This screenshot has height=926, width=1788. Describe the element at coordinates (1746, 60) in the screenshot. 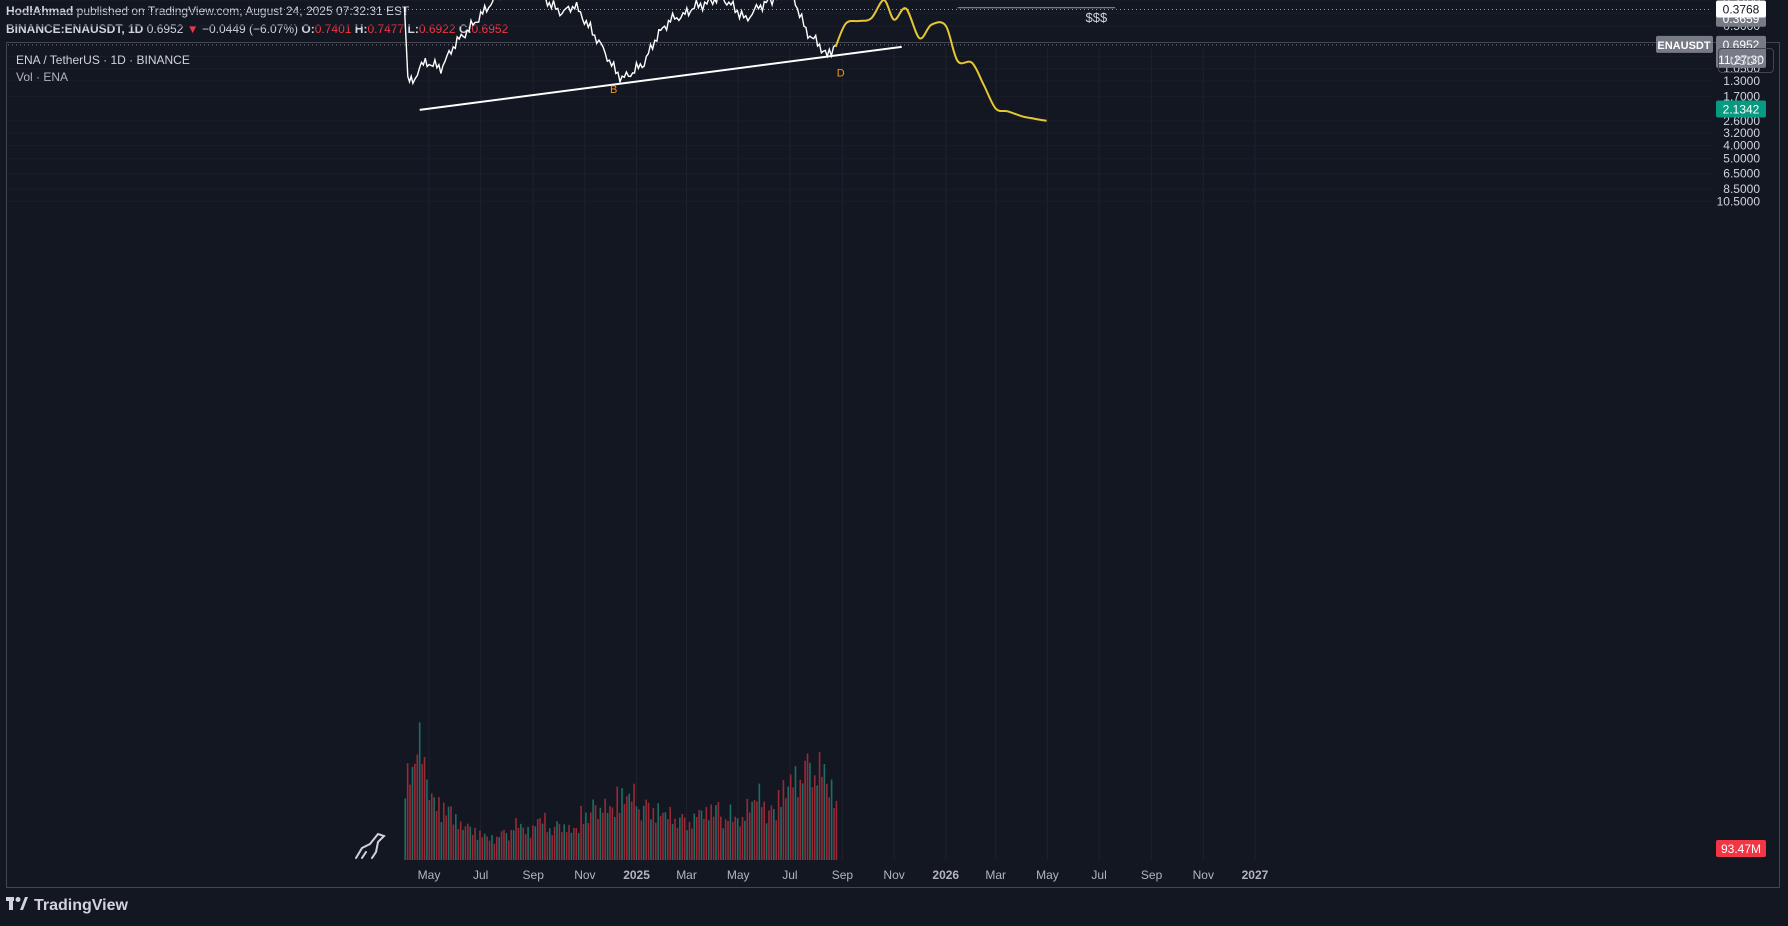

I see `currency-button: USDT` at that location.